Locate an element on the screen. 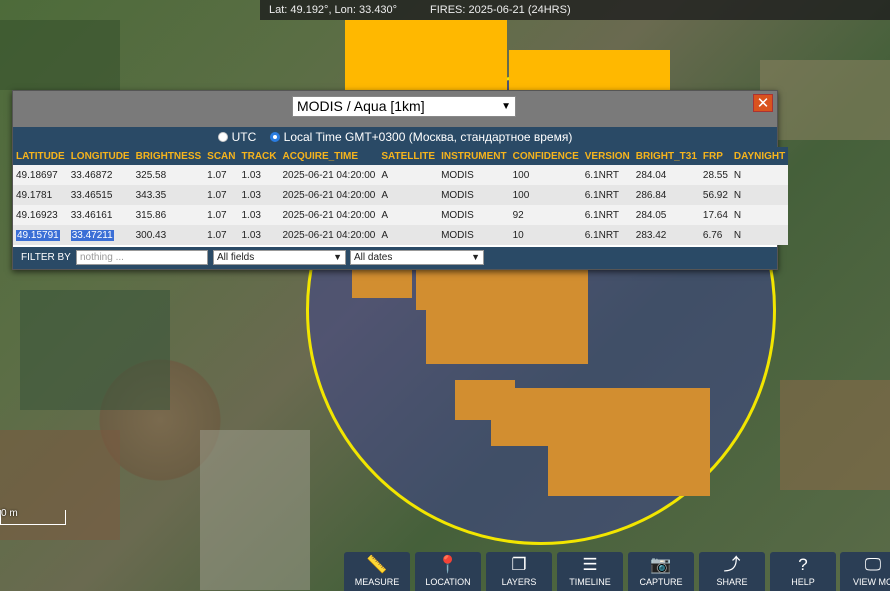 The height and width of the screenshot is (591, 890). table-cell: 33.47211 is located at coordinates (100, 235).